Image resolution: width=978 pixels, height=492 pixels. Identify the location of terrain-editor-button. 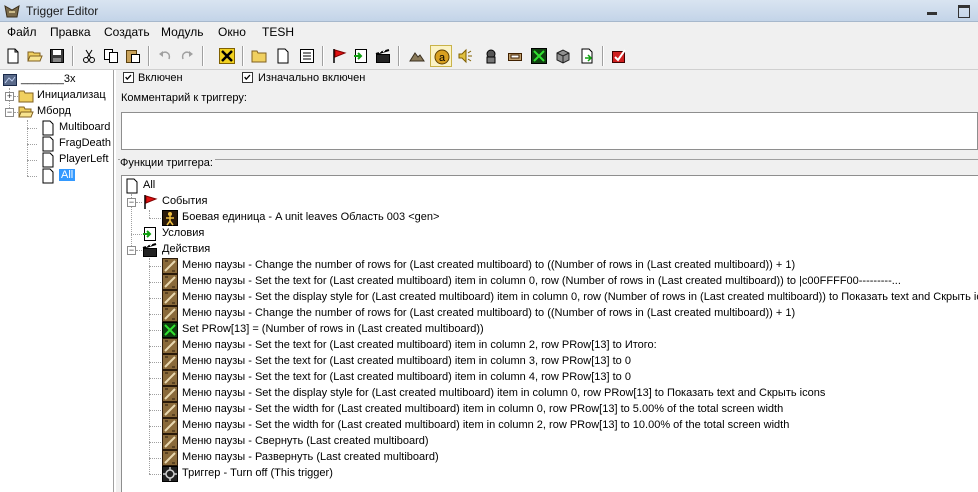
(417, 56).